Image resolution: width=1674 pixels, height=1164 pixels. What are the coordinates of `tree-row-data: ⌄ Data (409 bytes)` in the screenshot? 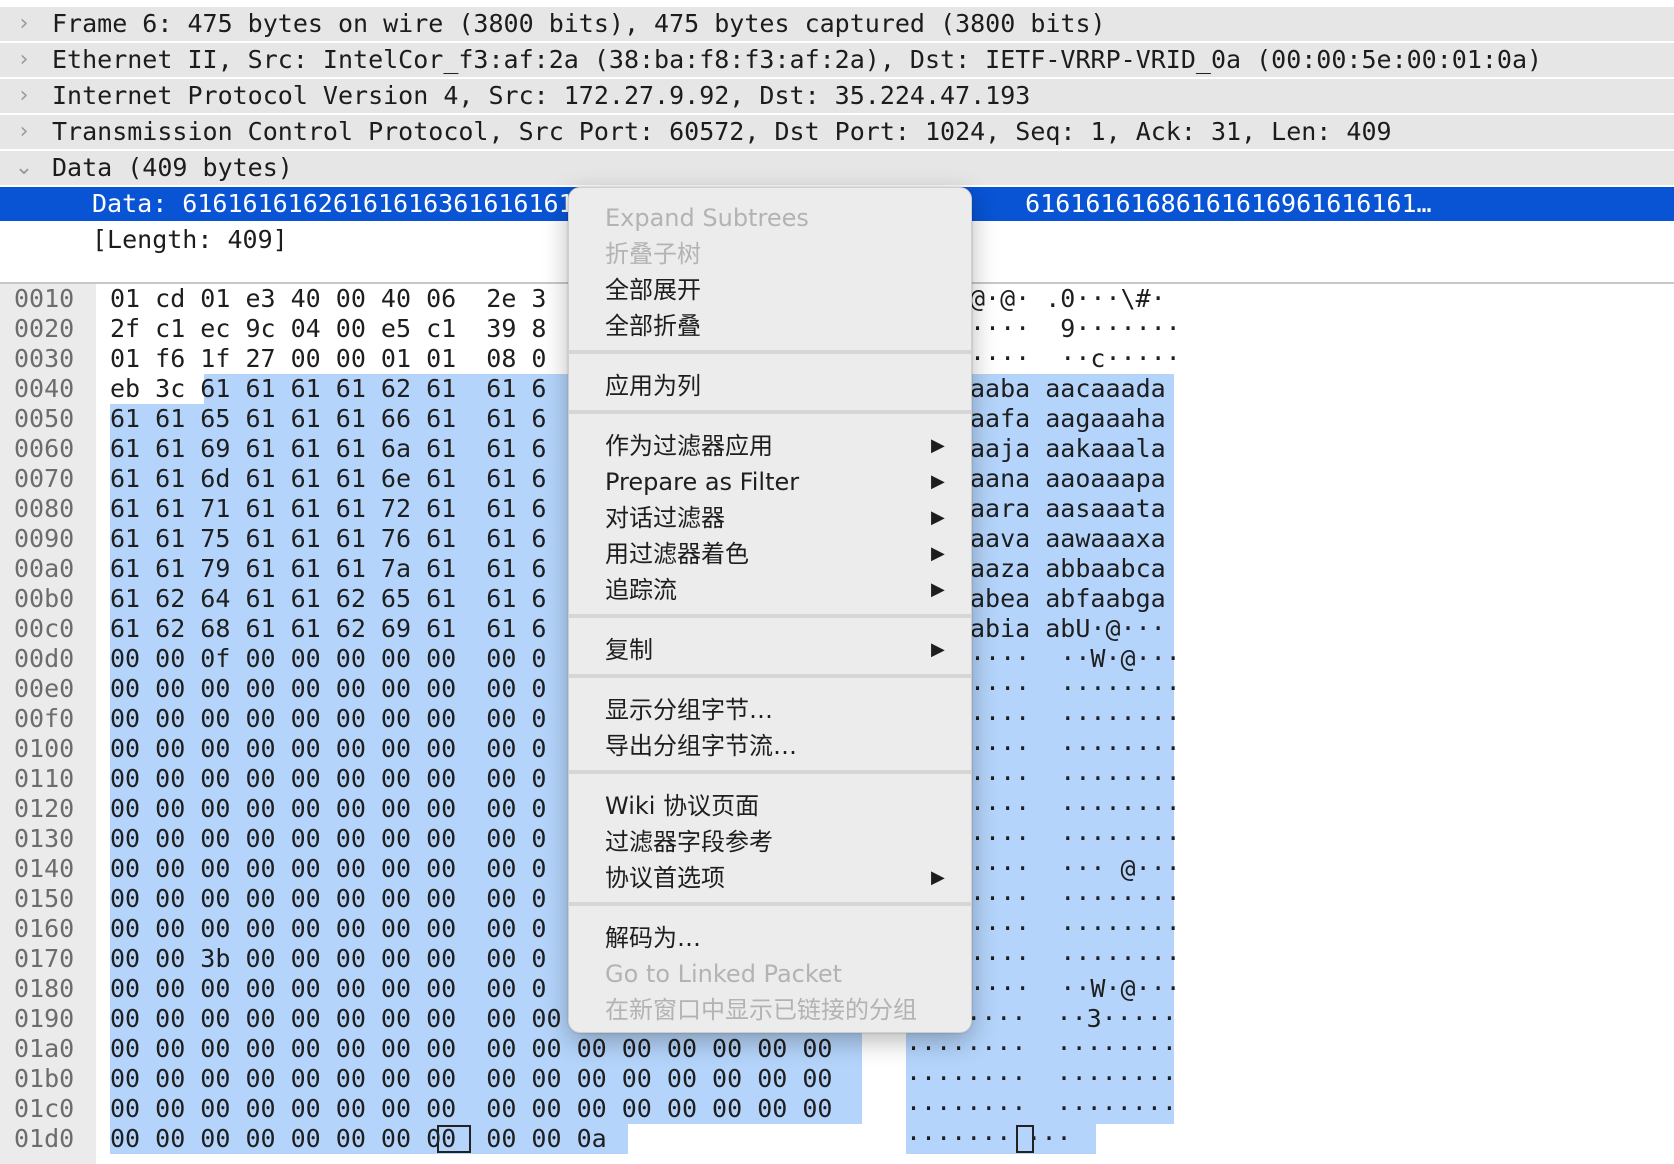 It's located at (837, 168).